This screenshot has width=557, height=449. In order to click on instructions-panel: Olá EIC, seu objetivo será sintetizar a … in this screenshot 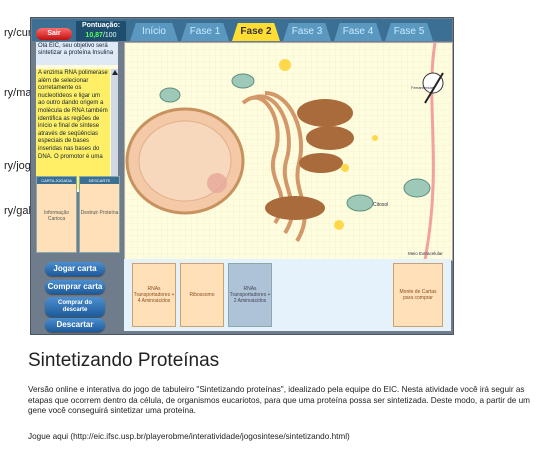, I will do `click(77, 117)`.